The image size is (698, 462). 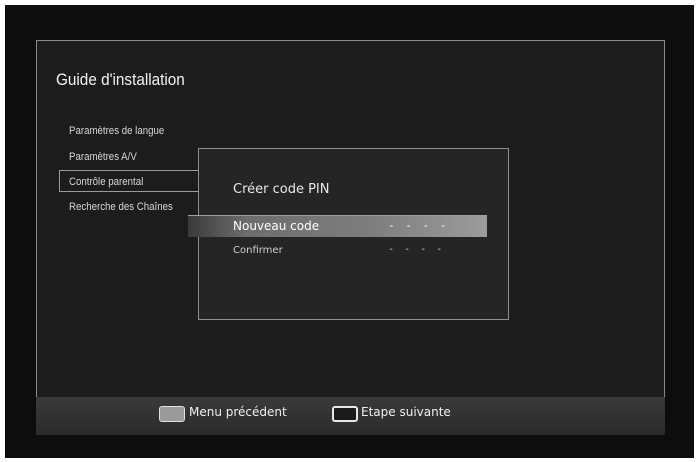 I want to click on menu-item-language: Paramètres de langue, so click(x=116, y=131).